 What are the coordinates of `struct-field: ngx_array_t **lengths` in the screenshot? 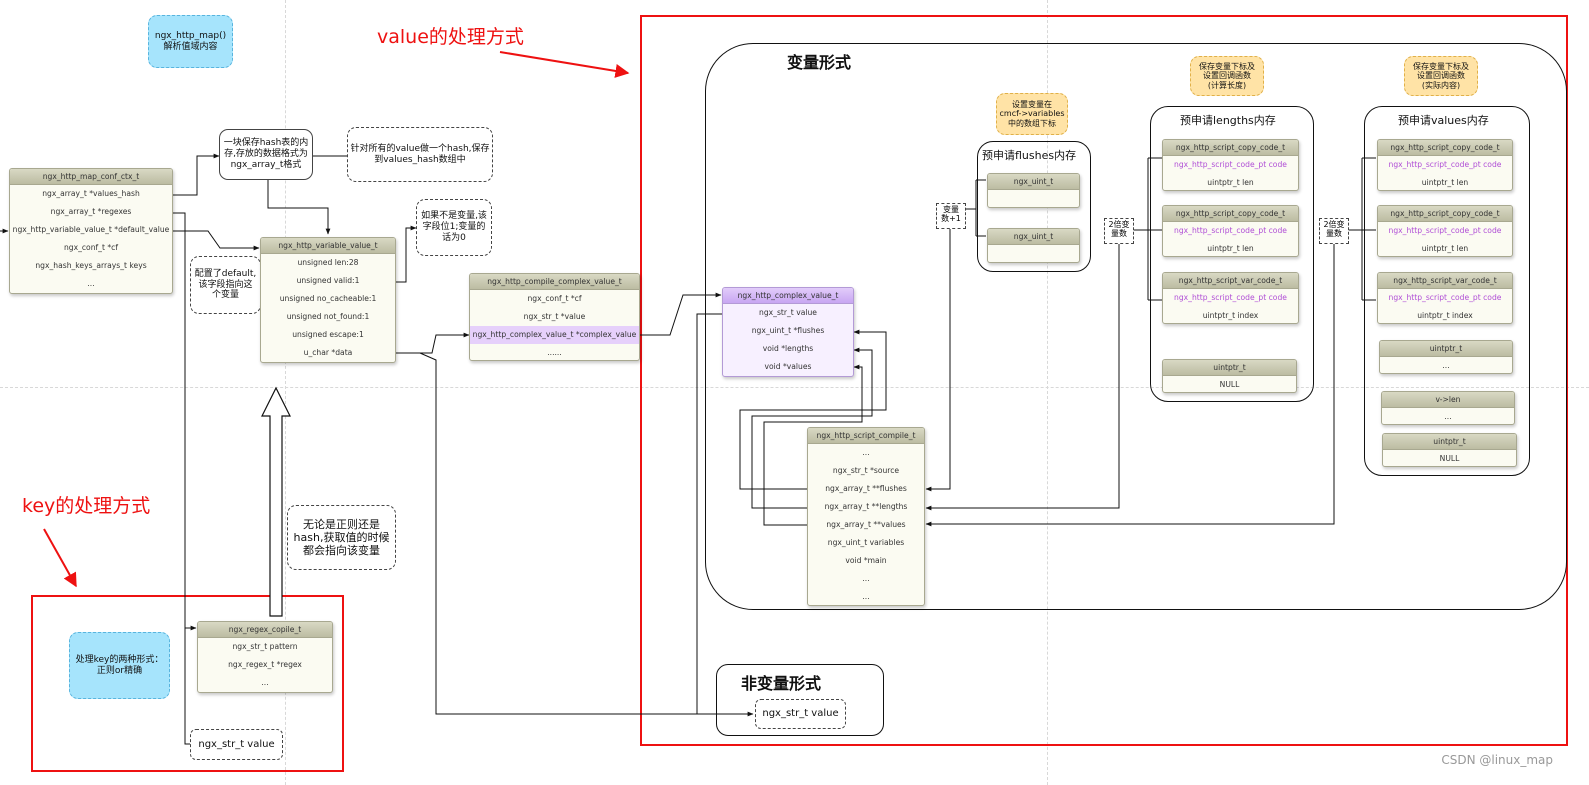 It's located at (866, 506).